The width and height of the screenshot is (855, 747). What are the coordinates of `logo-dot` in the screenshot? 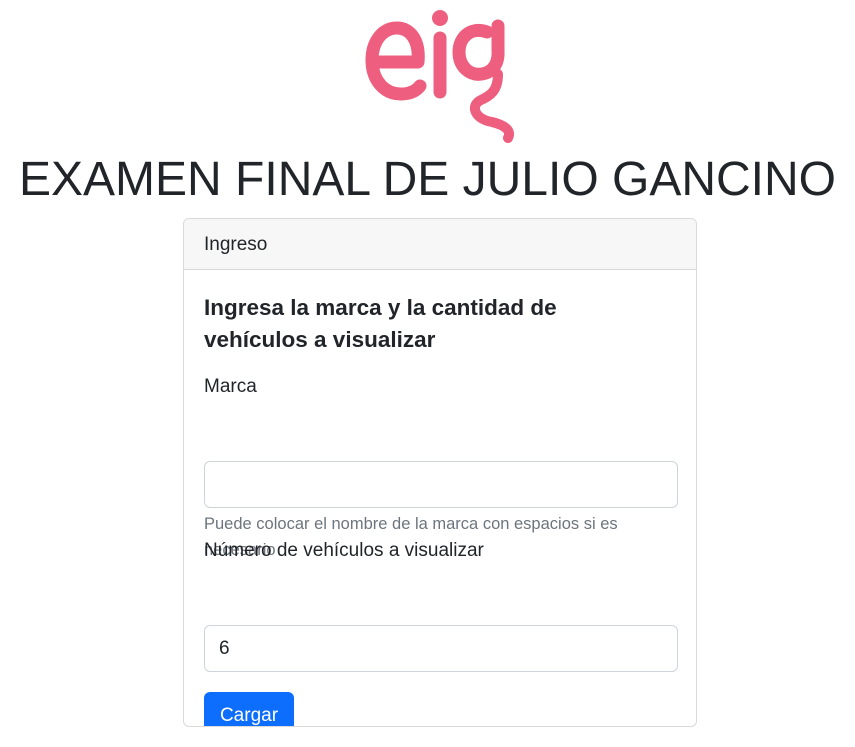 It's located at (440, 18).